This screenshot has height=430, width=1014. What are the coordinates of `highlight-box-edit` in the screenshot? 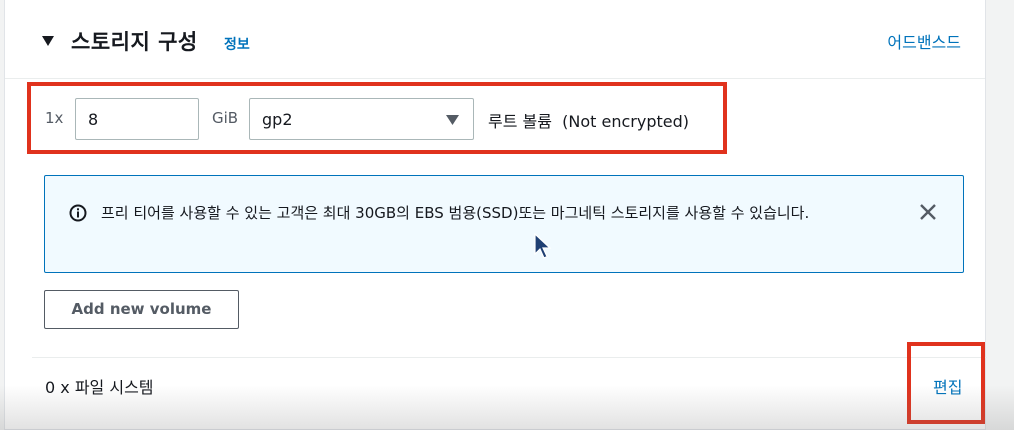 It's located at (946, 383).